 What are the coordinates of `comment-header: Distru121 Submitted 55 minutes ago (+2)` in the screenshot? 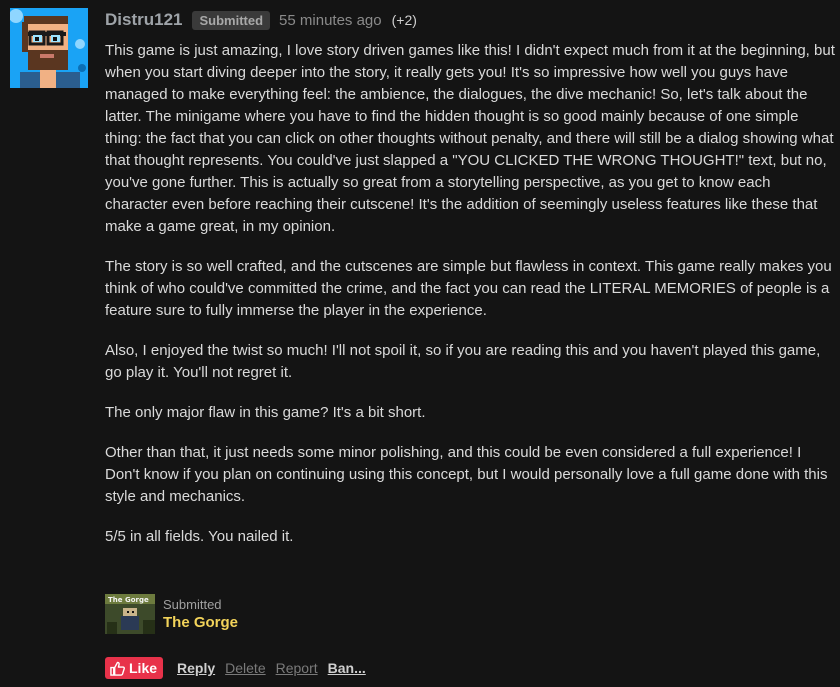 It's located at (470, 20).